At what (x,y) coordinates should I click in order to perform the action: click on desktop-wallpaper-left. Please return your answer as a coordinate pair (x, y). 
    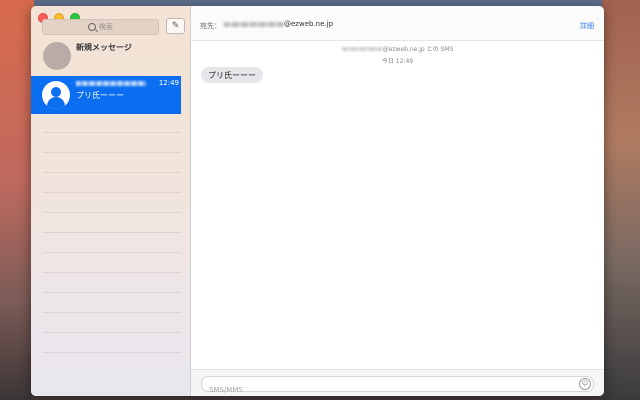
    Looking at the image, I should click on (17, 200).